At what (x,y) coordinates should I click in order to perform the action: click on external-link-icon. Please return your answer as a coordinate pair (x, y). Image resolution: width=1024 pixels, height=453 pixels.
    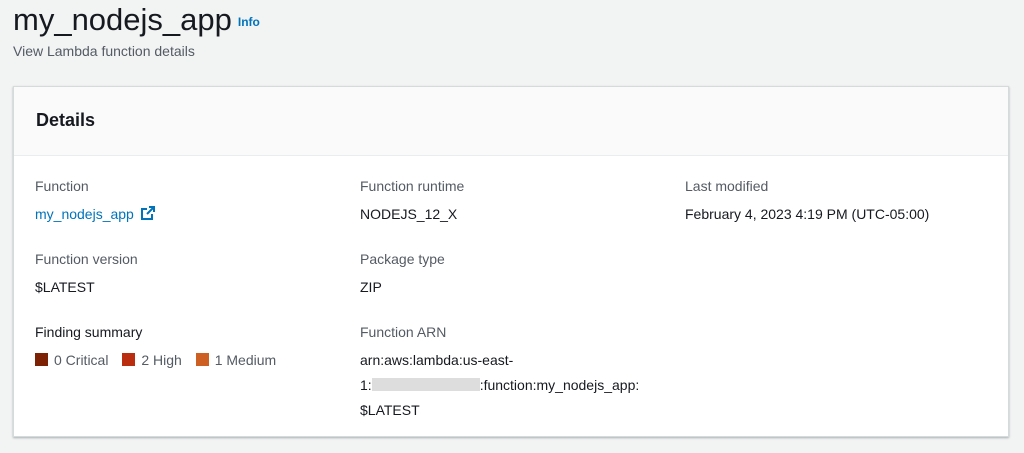
    Looking at the image, I should click on (147, 213).